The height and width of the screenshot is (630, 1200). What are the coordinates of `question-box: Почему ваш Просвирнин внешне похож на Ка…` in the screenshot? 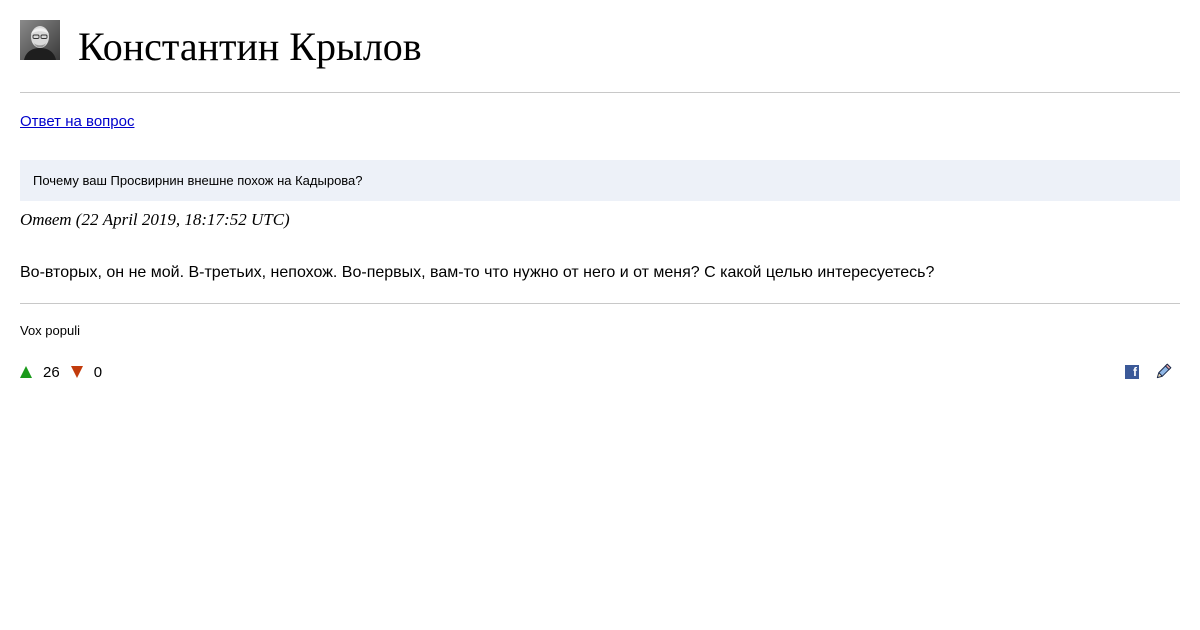 It's located at (600, 180).